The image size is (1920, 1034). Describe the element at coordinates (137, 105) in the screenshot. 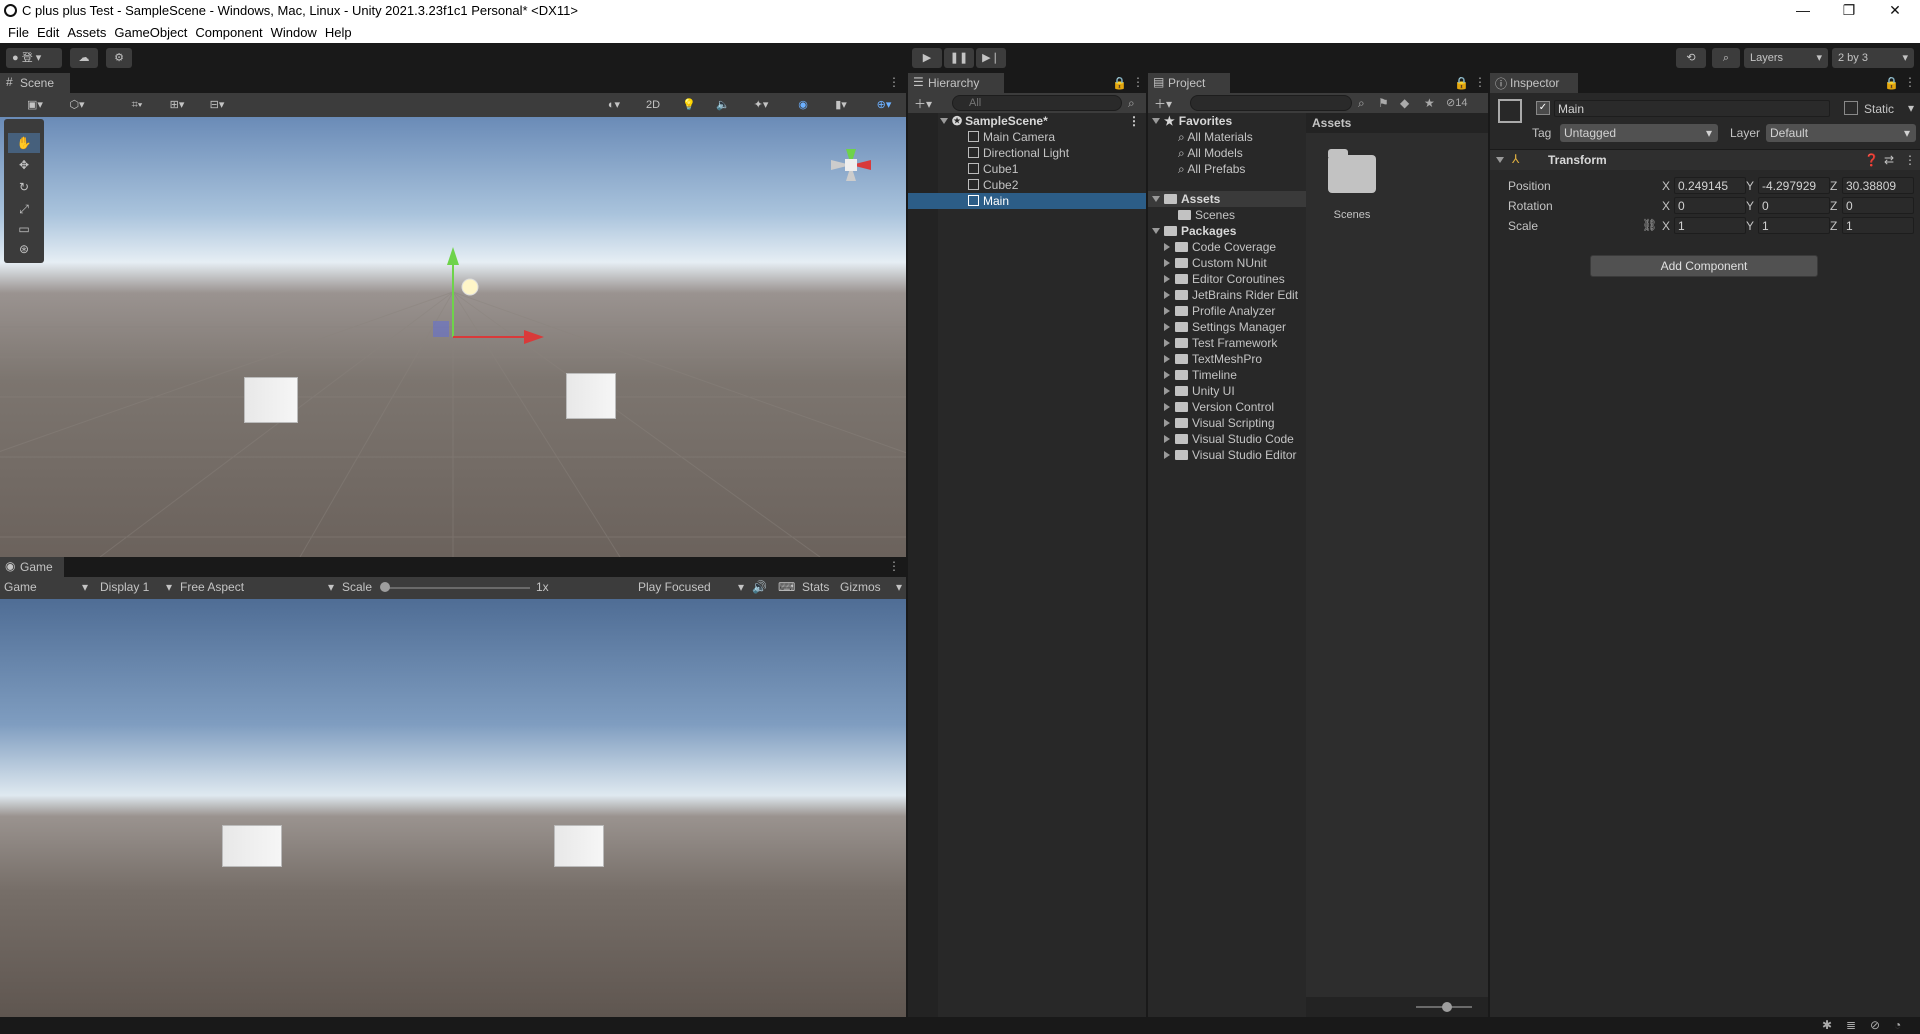

I see `grid-snap-icon: ⌗▾` at that location.